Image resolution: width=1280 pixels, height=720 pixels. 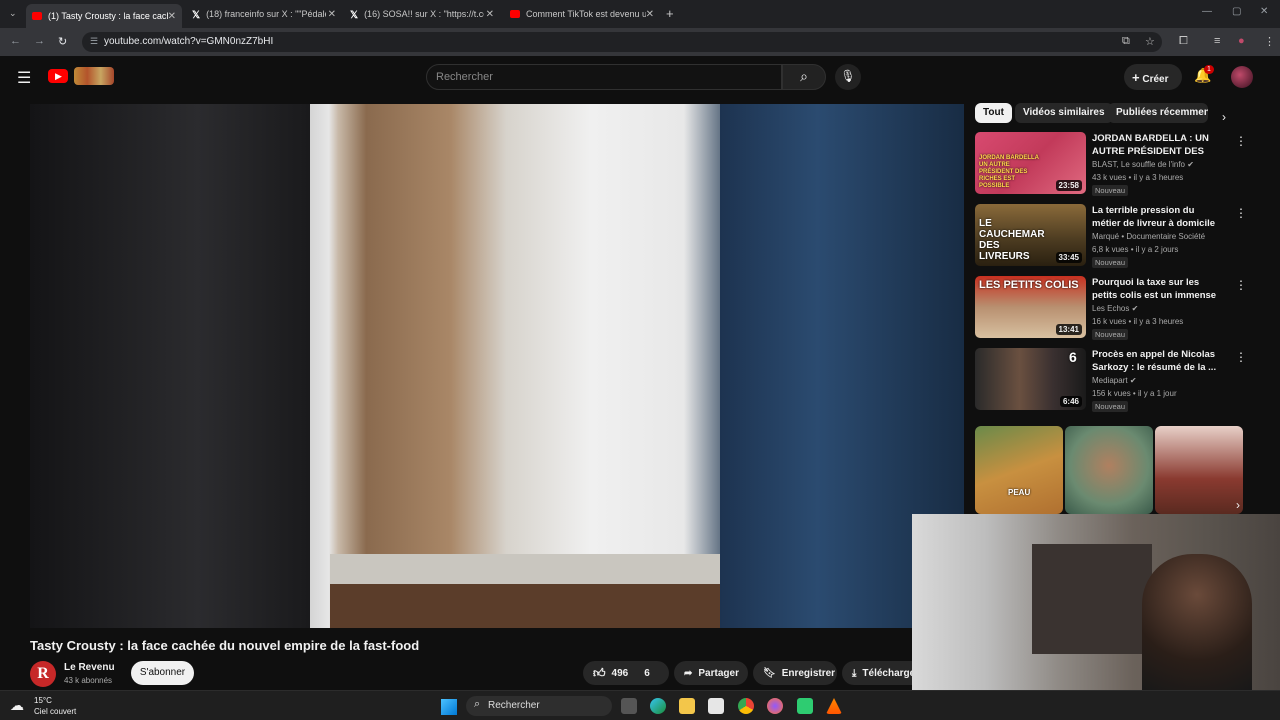 What do you see at coordinates (89, 667) in the screenshot?
I see `channel-name: Le Revenu` at bounding box center [89, 667].